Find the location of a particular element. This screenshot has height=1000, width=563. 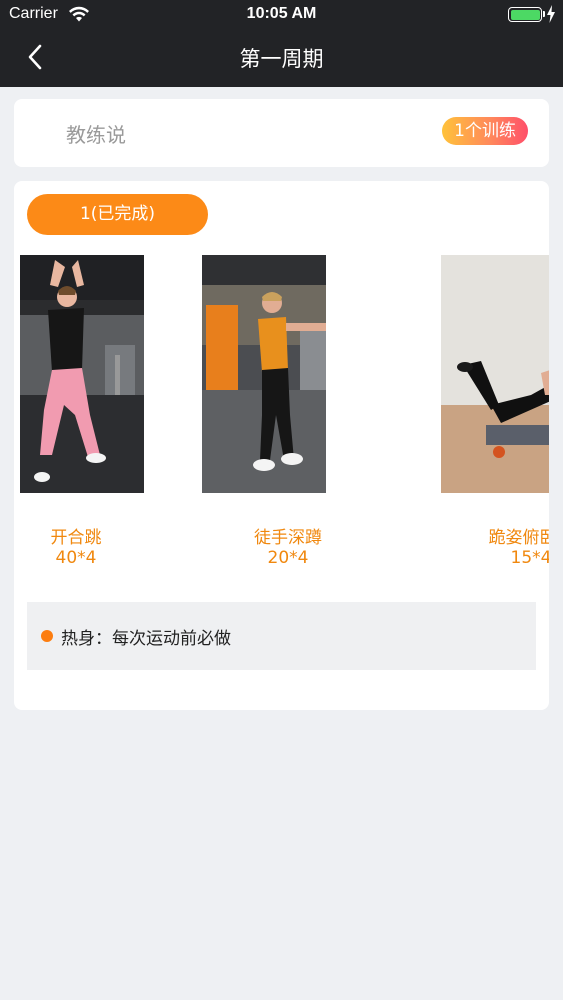

exercise-reps: 40*4 is located at coordinates (76, 558).